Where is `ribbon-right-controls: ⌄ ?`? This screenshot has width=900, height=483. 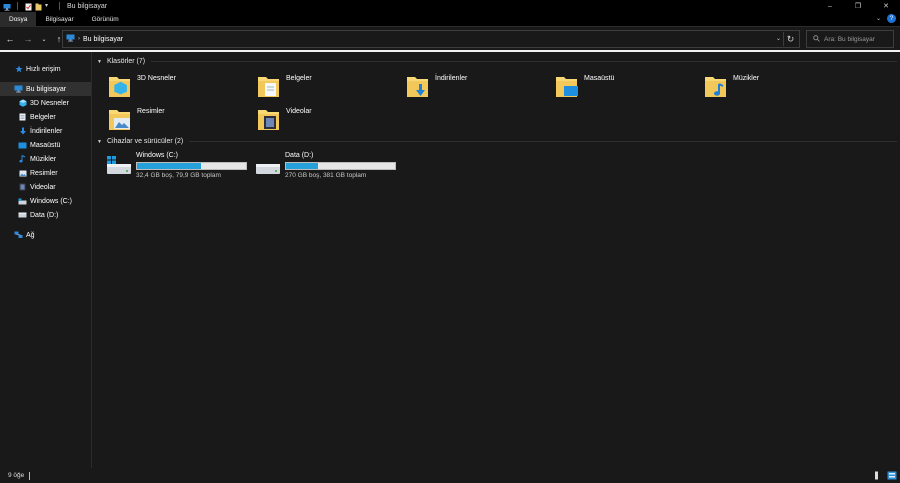 ribbon-right-controls: ⌄ ? is located at coordinates (886, 18).